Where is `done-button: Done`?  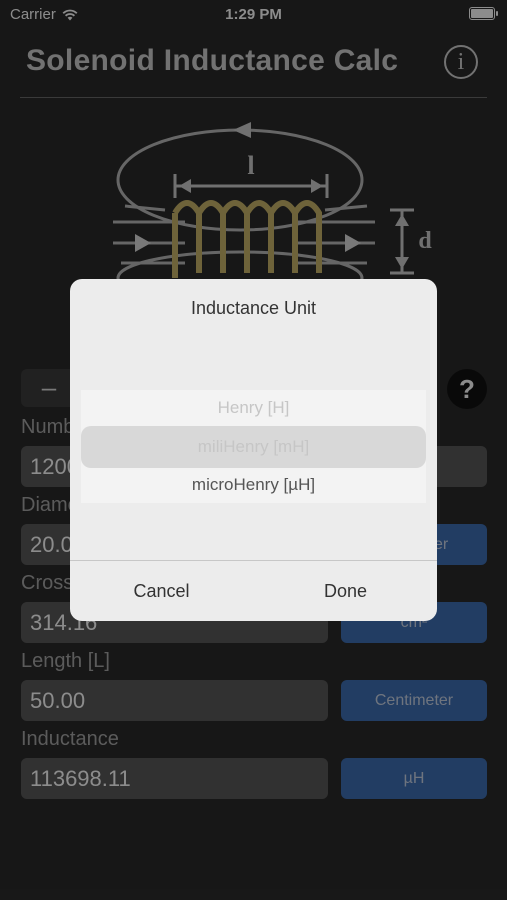 done-button: Done is located at coordinates (345, 591).